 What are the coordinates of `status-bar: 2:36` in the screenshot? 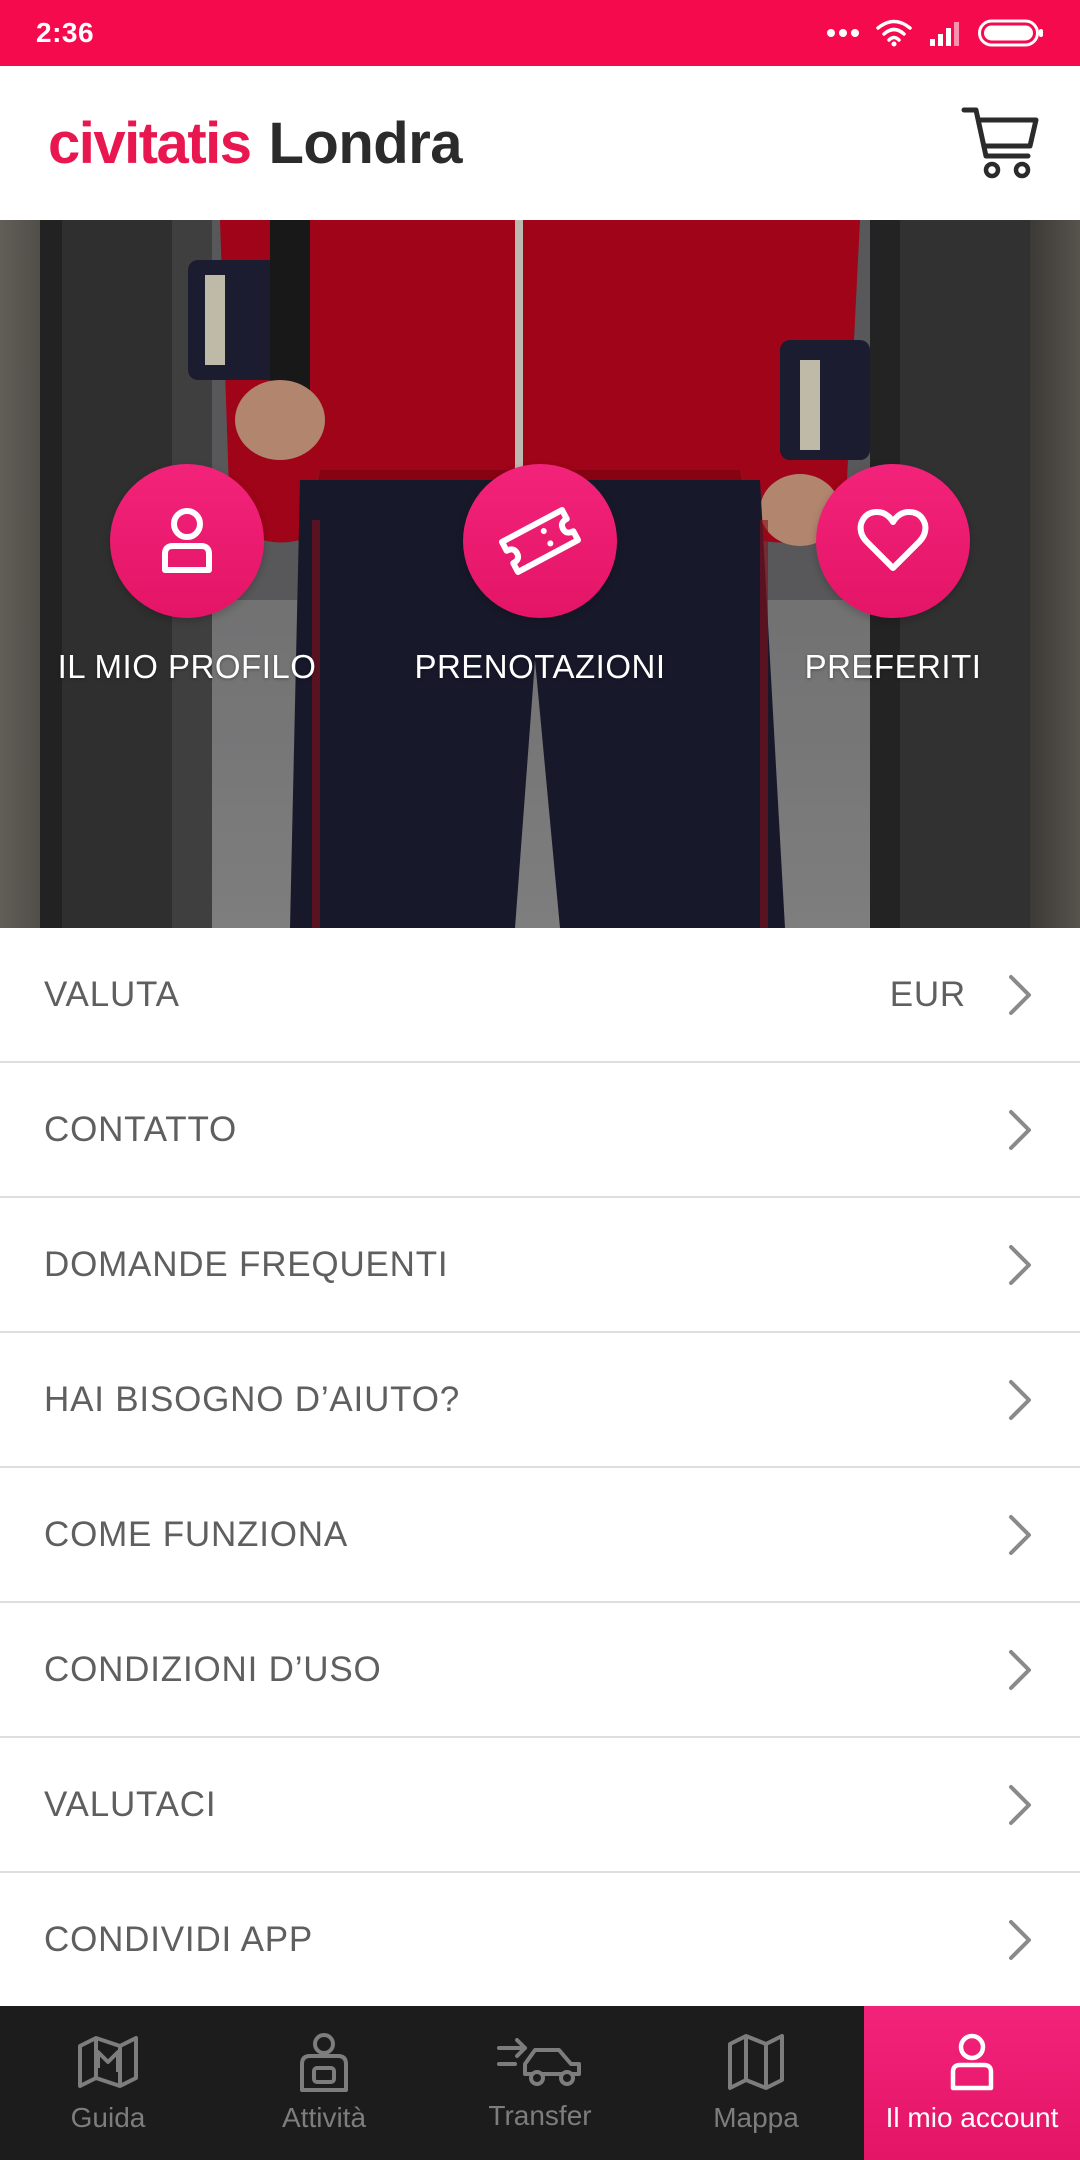 It's located at (540, 33).